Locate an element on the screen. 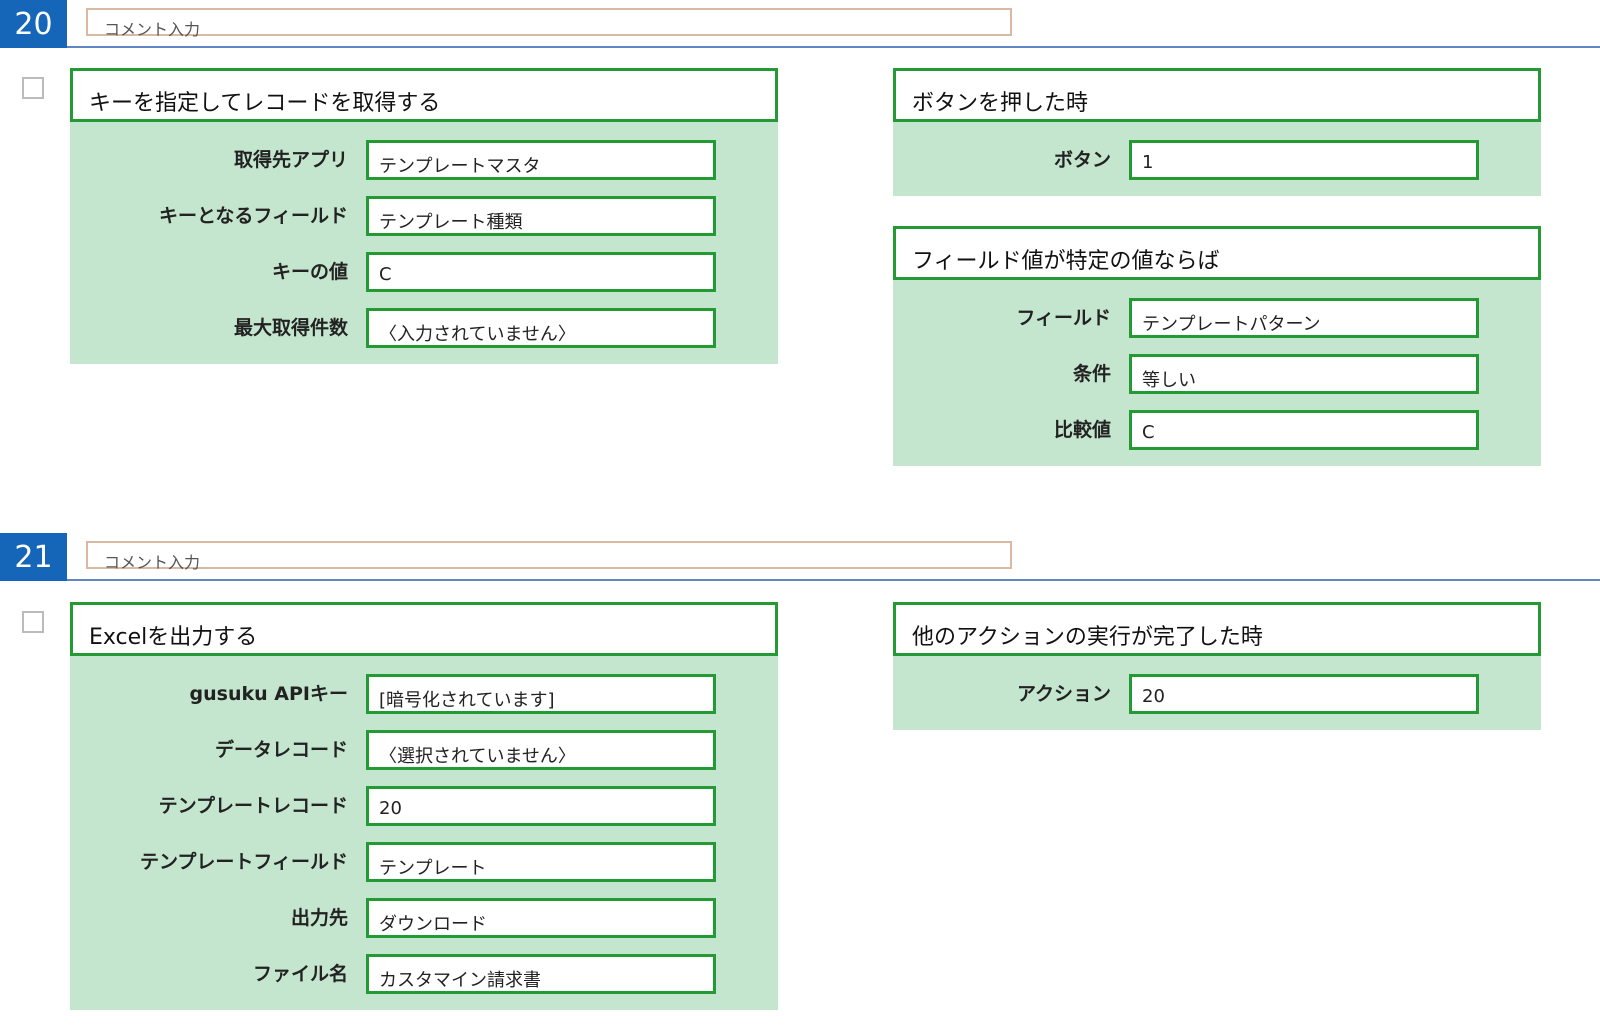 This screenshot has width=1600, height=1027. field-value: 〈選択されていません〉 is located at coordinates (541, 750).